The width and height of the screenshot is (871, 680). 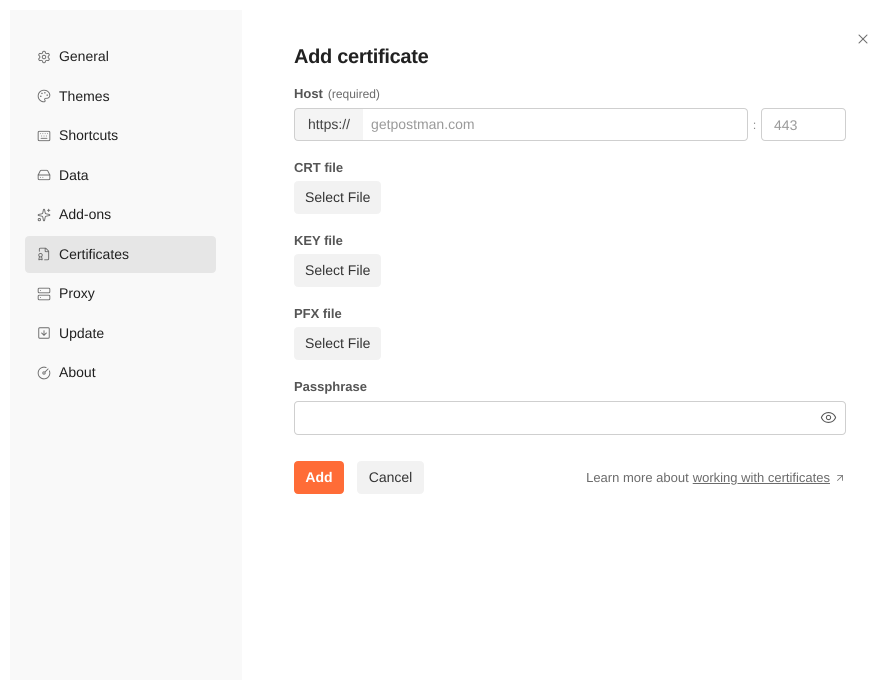 I want to click on help-link: working with certificates, so click(x=761, y=478).